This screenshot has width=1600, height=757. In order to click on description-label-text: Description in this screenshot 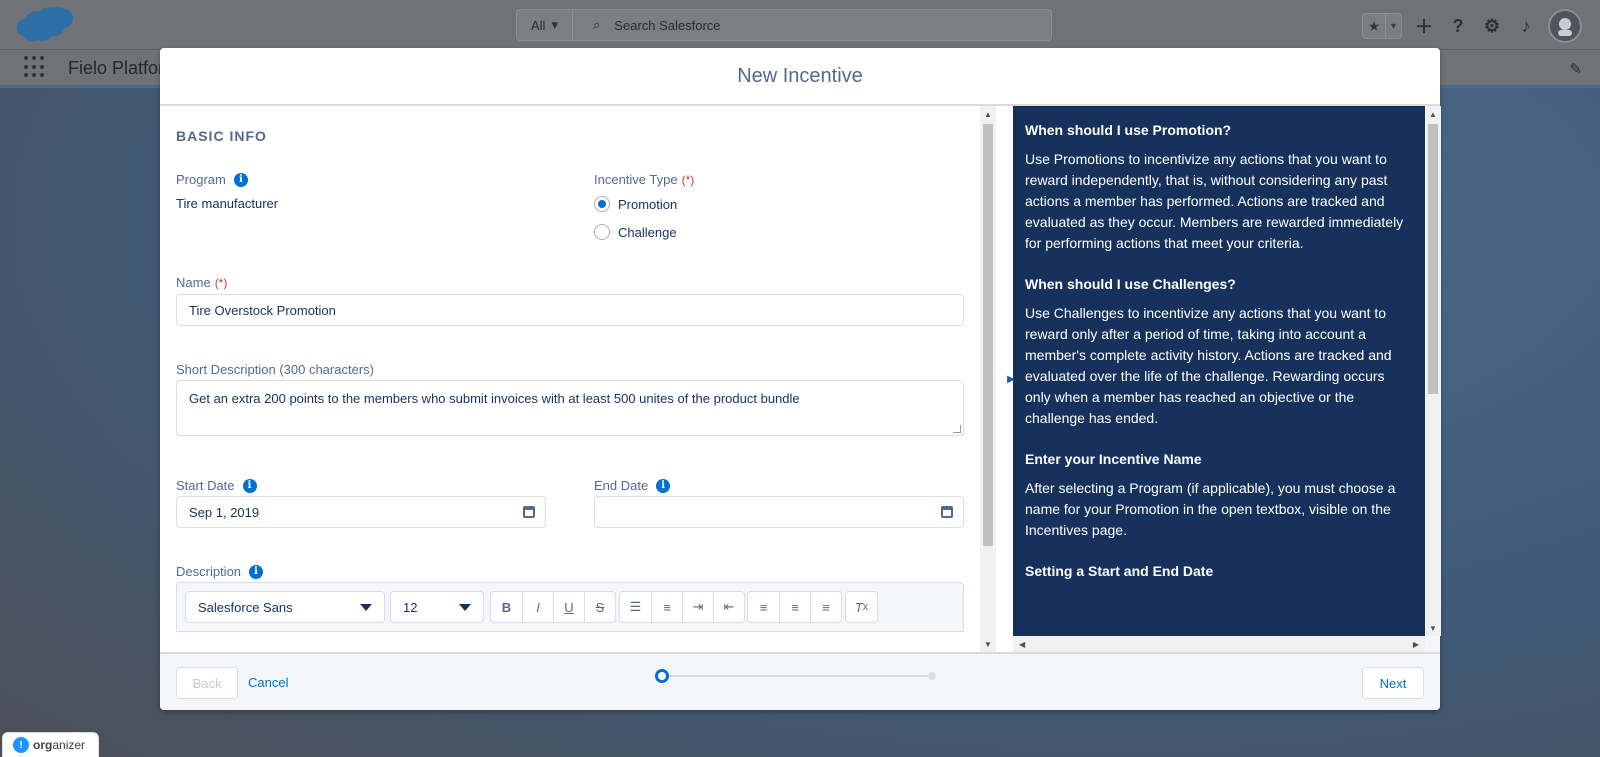, I will do `click(209, 571)`.